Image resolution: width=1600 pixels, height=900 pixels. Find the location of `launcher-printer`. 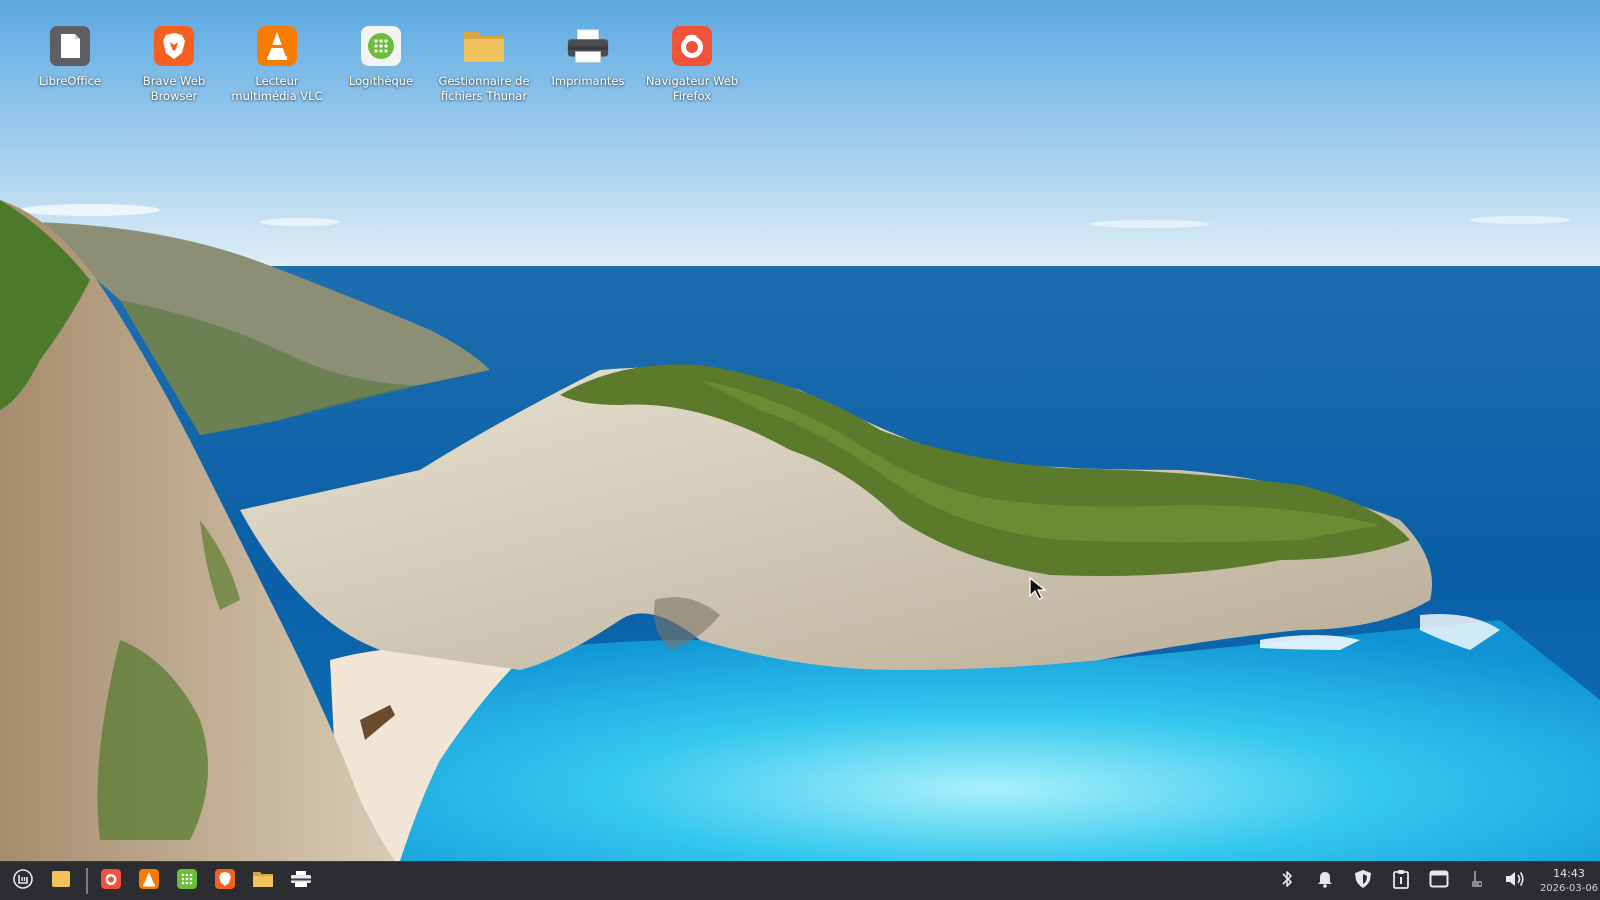

launcher-printer is located at coordinates (301, 881).